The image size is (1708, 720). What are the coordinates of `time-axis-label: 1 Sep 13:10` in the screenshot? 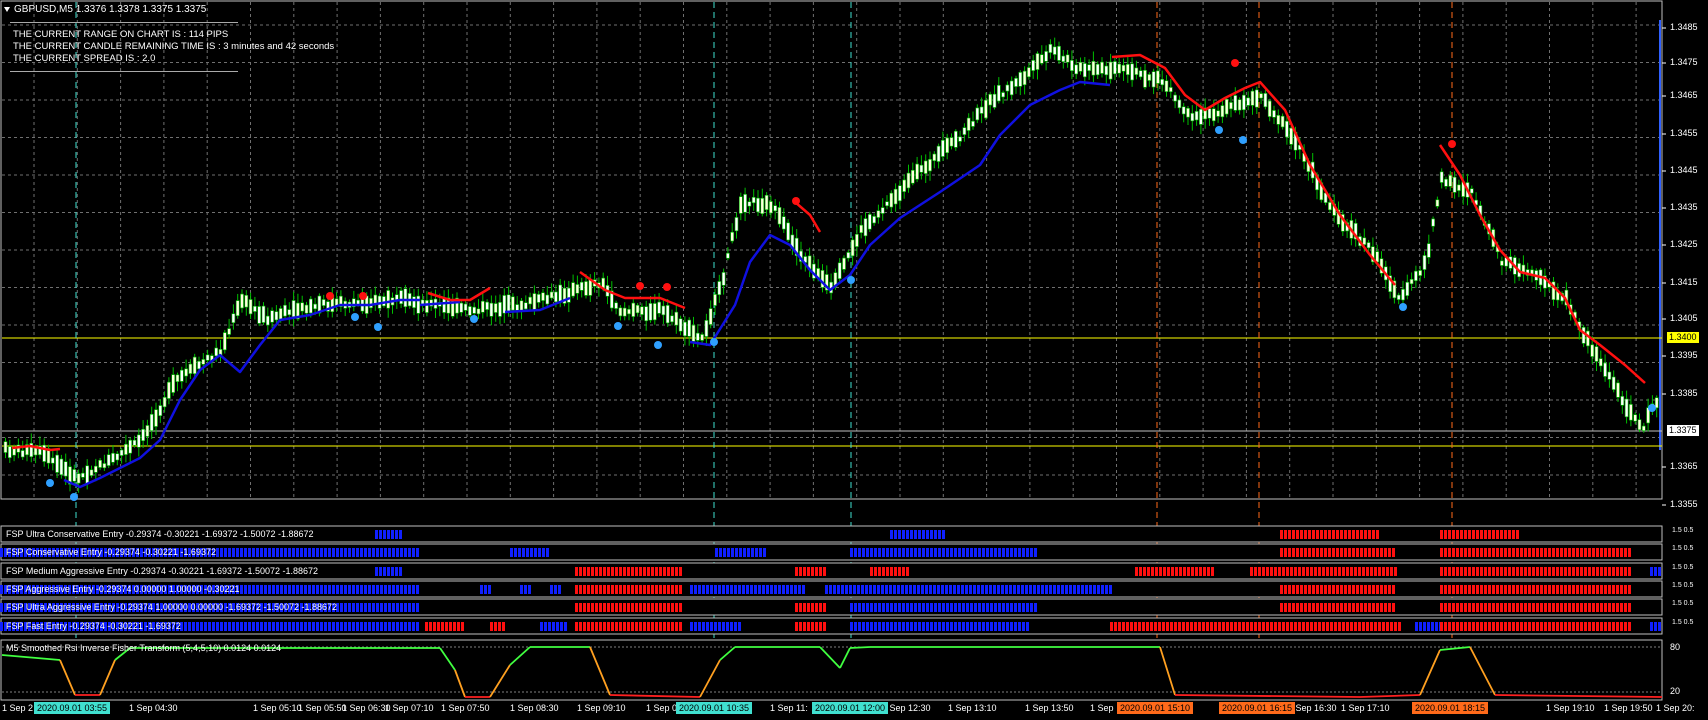 It's located at (972, 708).